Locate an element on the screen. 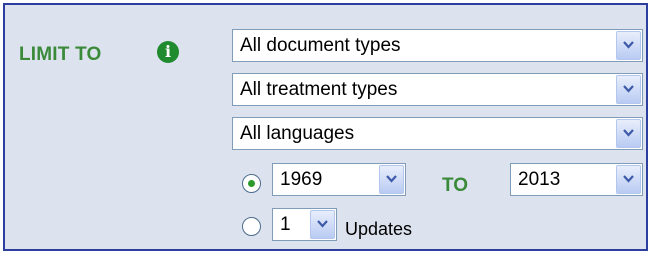 The width and height of the screenshot is (655, 258). info-icon: i is located at coordinates (168, 52).